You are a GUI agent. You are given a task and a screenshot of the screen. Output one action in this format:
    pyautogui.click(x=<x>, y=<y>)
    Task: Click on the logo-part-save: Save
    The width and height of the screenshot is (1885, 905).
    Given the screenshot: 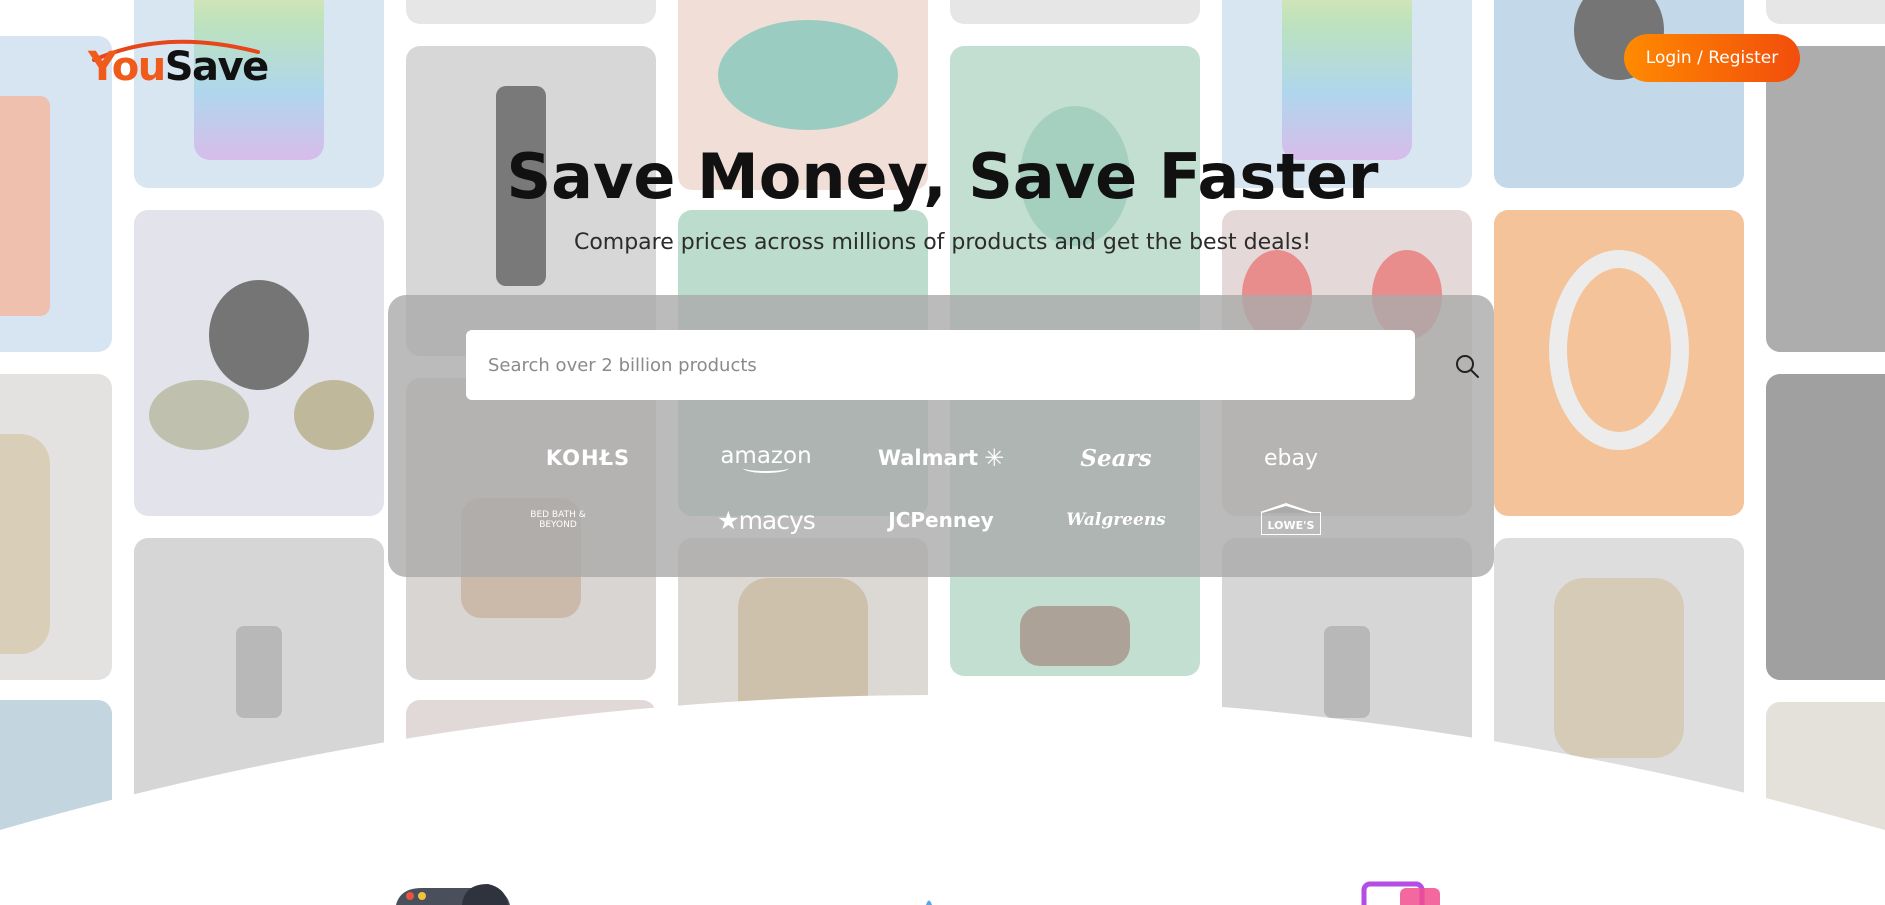 What is the action you would take?
    pyautogui.click(x=217, y=67)
    